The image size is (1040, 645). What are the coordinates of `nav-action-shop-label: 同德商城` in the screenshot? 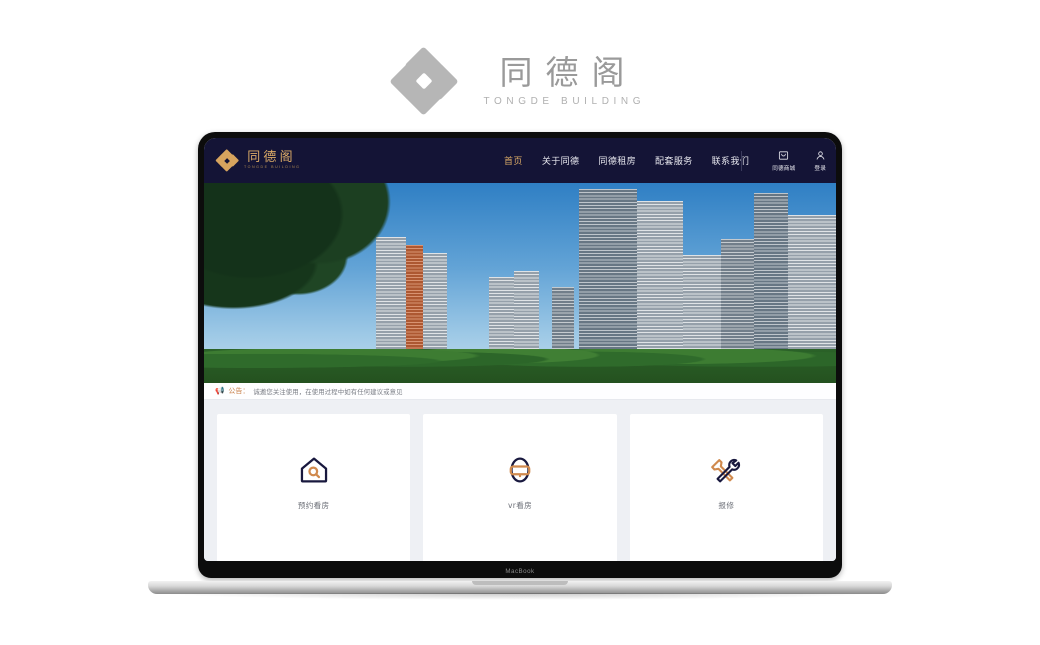 It's located at (784, 168).